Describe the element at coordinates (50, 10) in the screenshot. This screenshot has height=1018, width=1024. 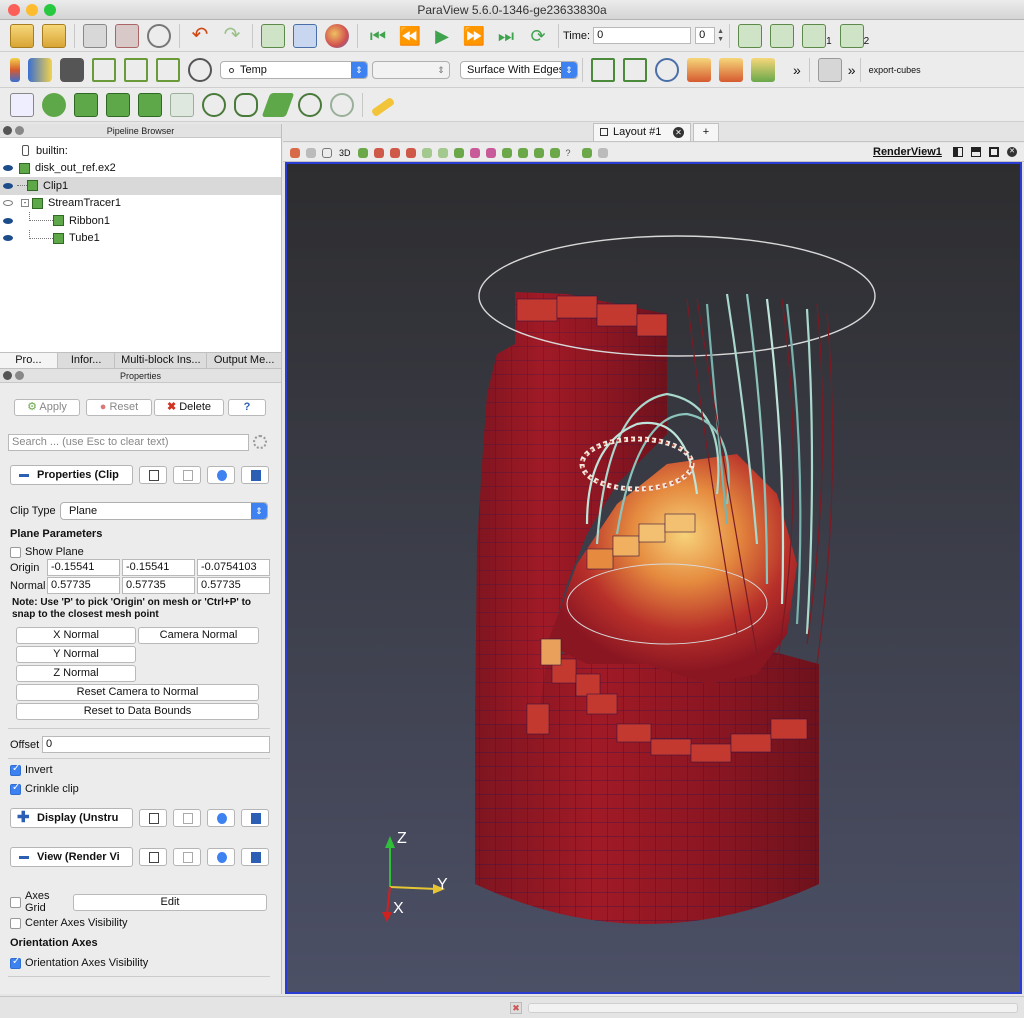
I see `zoom-window-icon` at that location.